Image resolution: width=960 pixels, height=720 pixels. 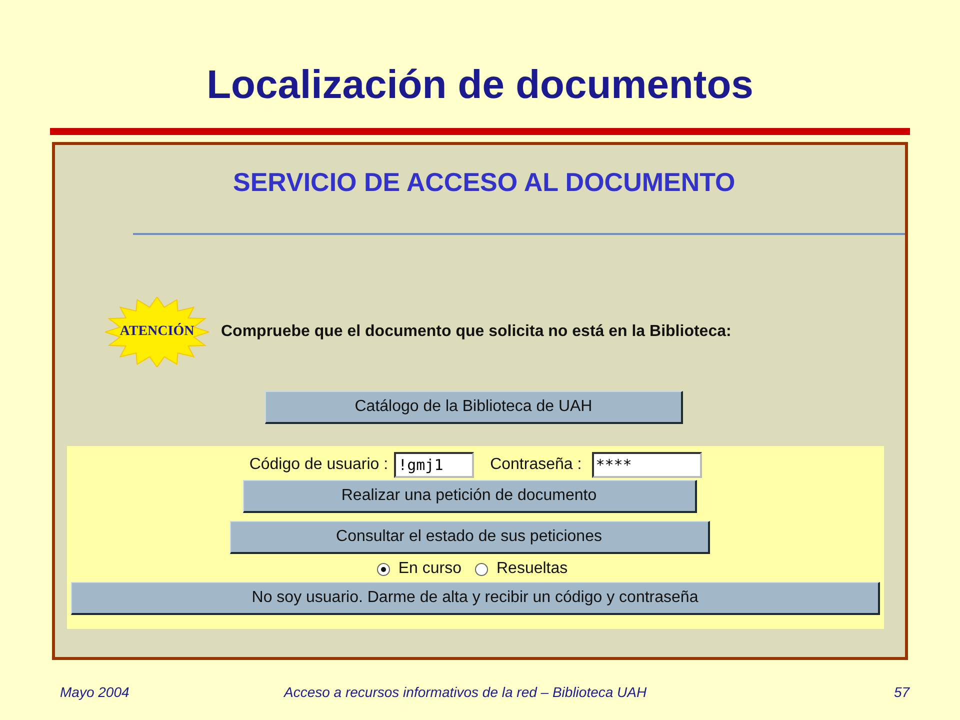 What do you see at coordinates (466, 692) in the screenshot?
I see `footer-caption: Acceso a recursos informativos de la red – Biblioteca UAH` at bounding box center [466, 692].